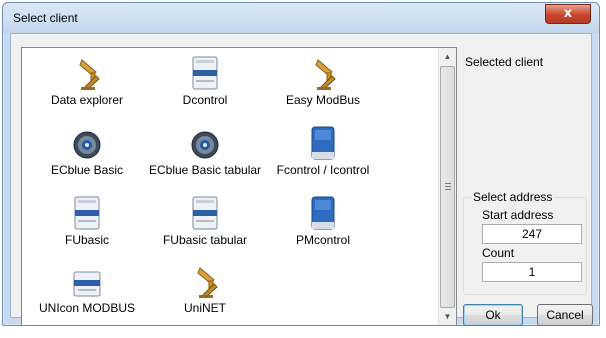  I want to click on groupbox-title: Select address, so click(513, 197).